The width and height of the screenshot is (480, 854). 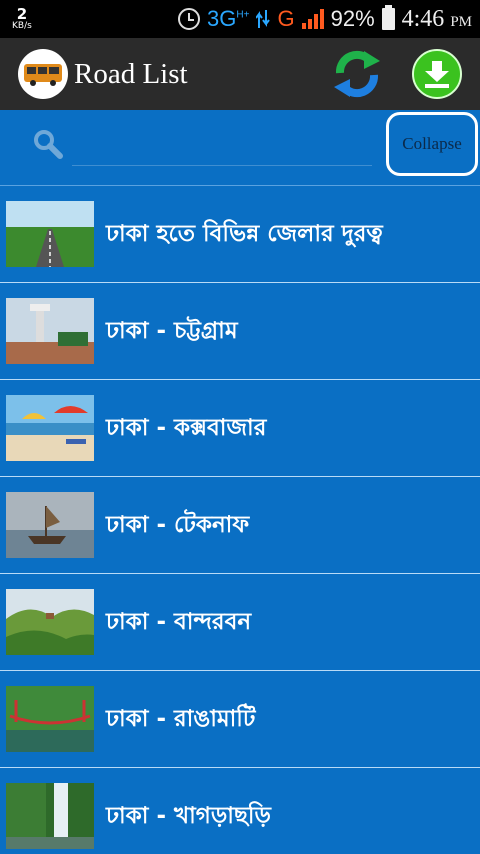 What do you see at coordinates (43, 74) in the screenshot?
I see `bus-icon` at bounding box center [43, 74].